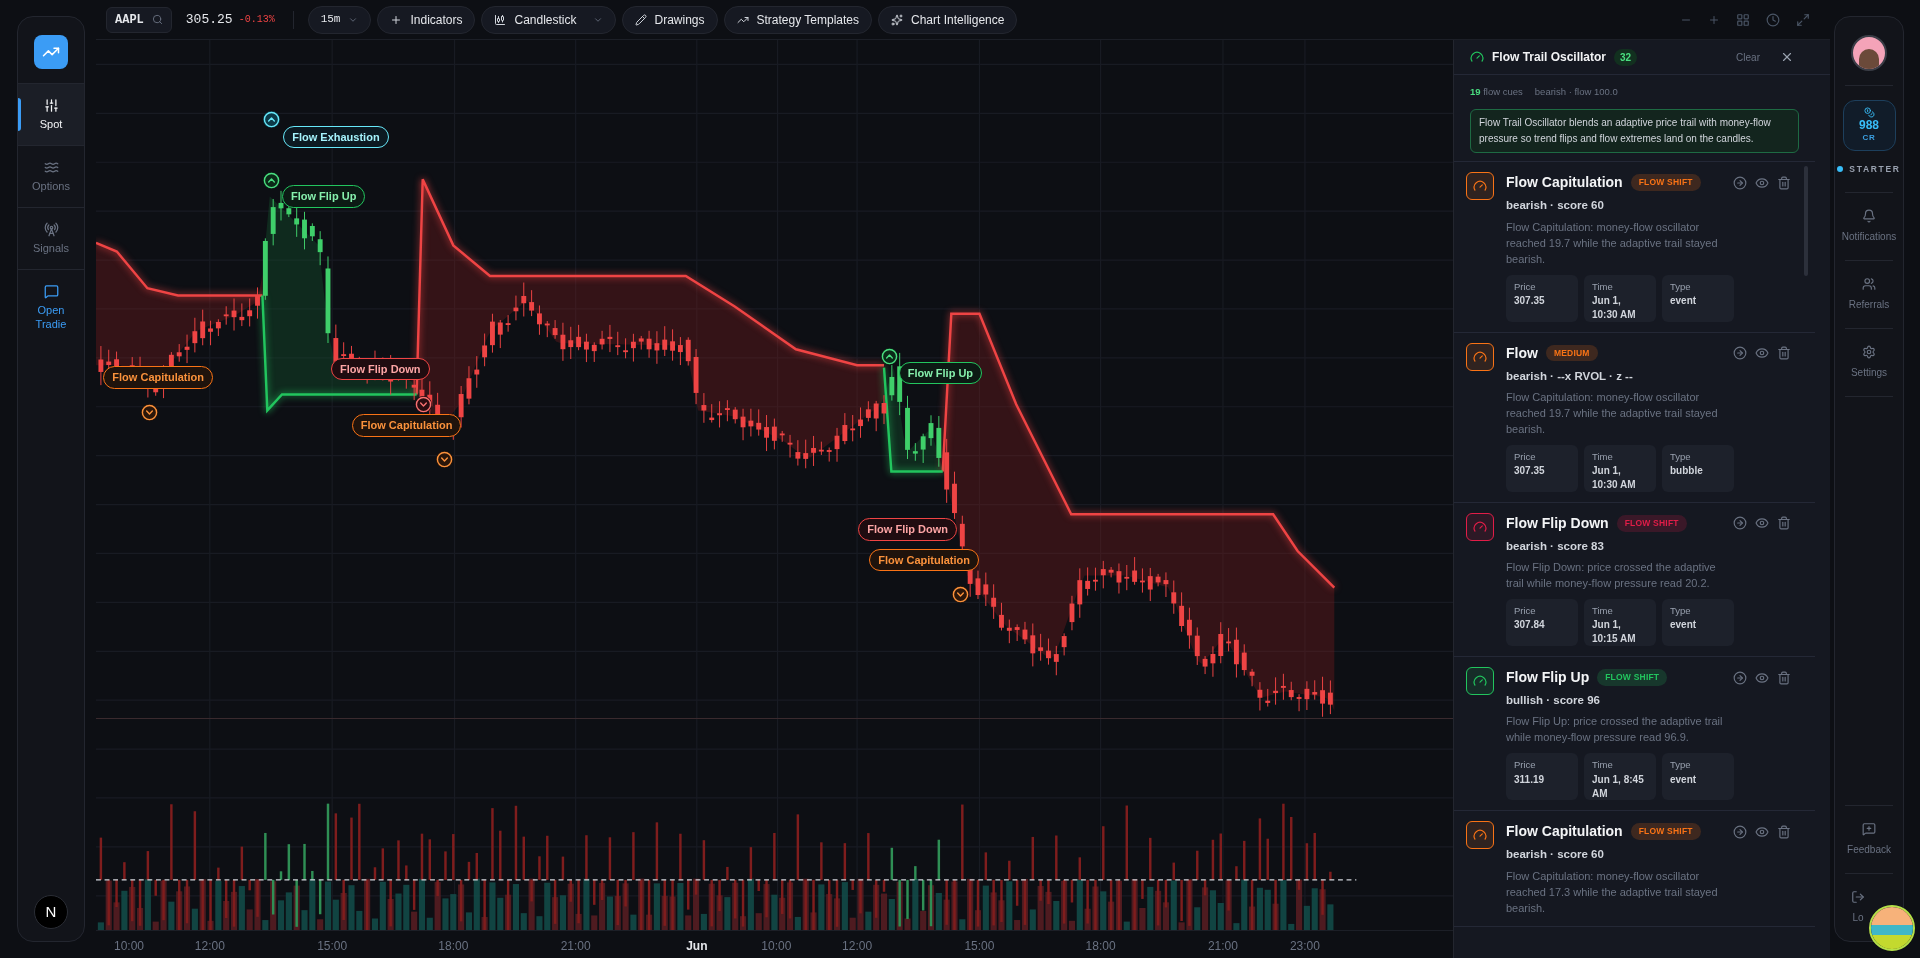 The width and height of the screenshot is (1920, 958). I want to click on rail-nav-item: Referrals, so click(1869, 294).